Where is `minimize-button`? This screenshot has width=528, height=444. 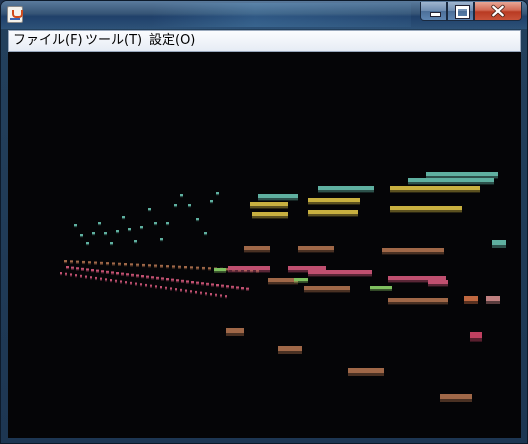 minimize-button is located at coordinates (433, 11).